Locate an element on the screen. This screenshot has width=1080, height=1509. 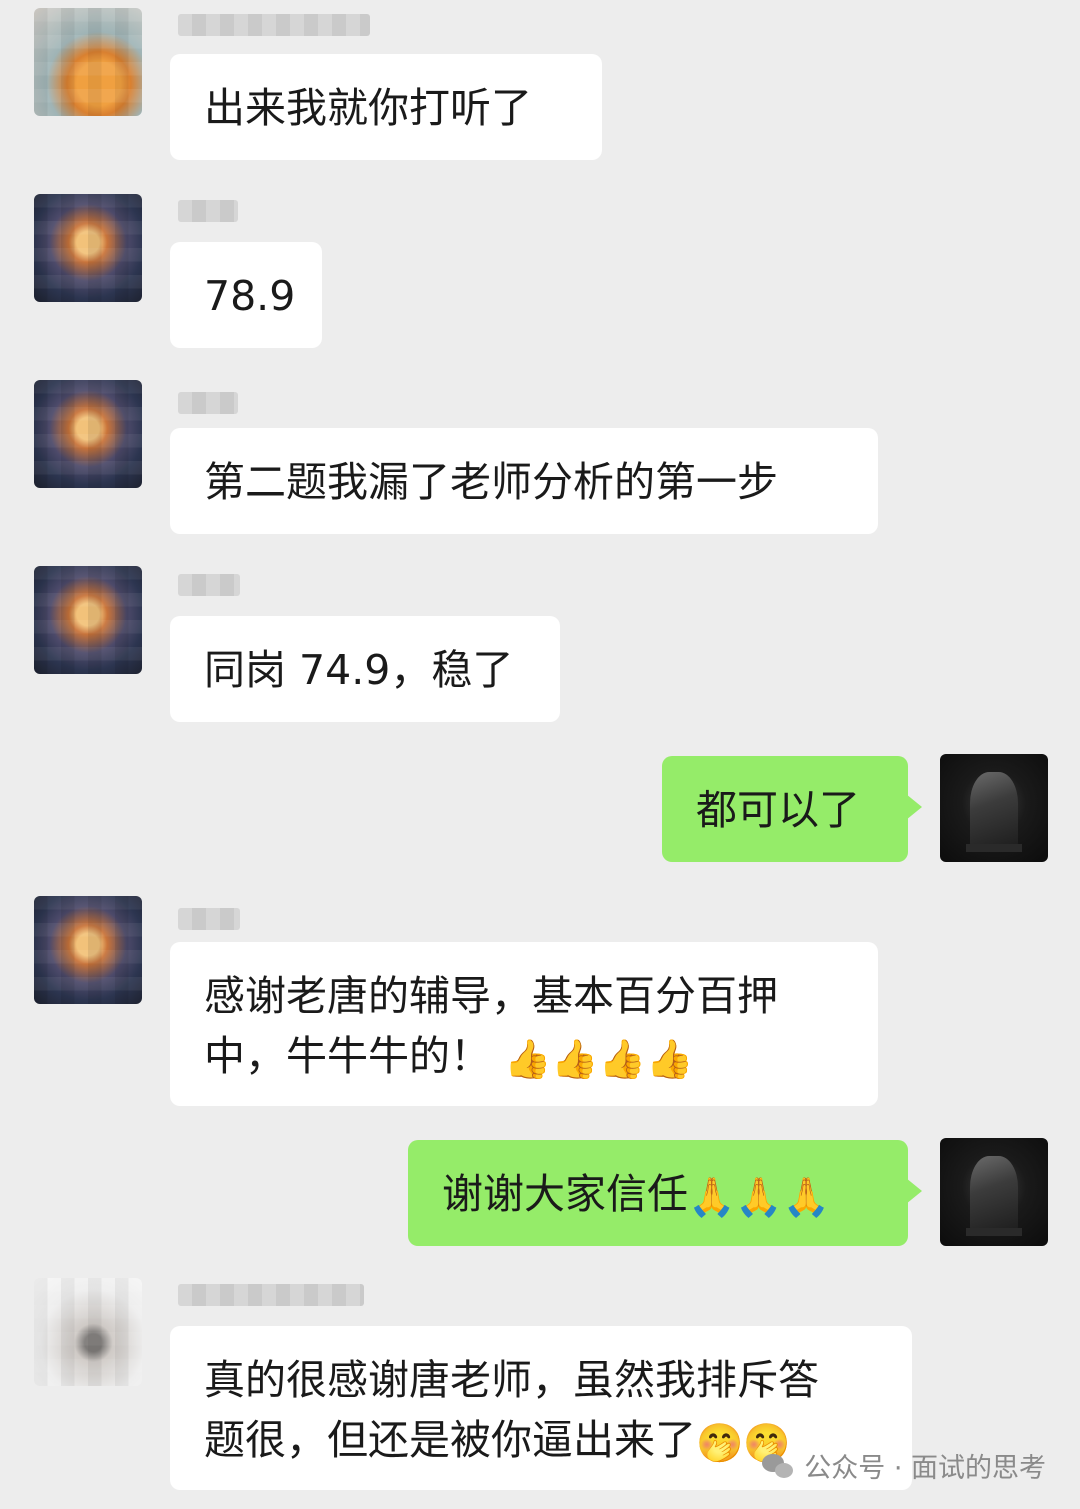
message-text: 都可以了 is located at coordinates (778, 810).